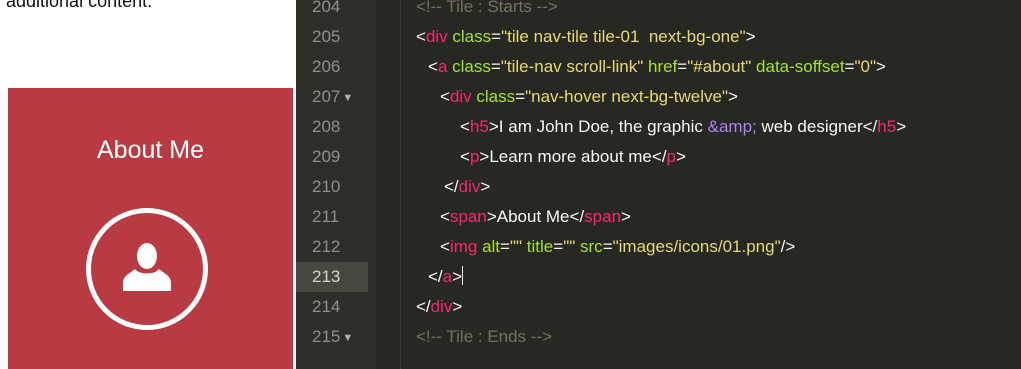 The image size is (1021, 369). What do you see at coordinates (662, 66) in the screenshot?
I see `token-attr: href` at bounding box center [662, 66].